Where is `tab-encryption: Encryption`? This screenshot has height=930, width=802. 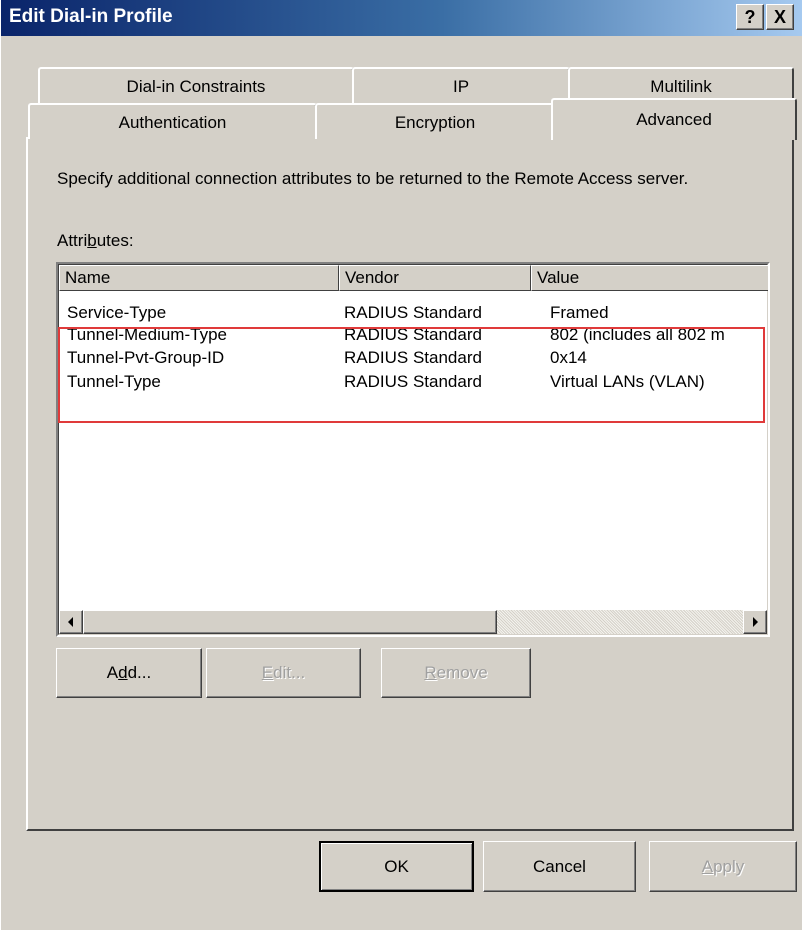 tab-encryption: Encryption is located at coordinates (435, 121).